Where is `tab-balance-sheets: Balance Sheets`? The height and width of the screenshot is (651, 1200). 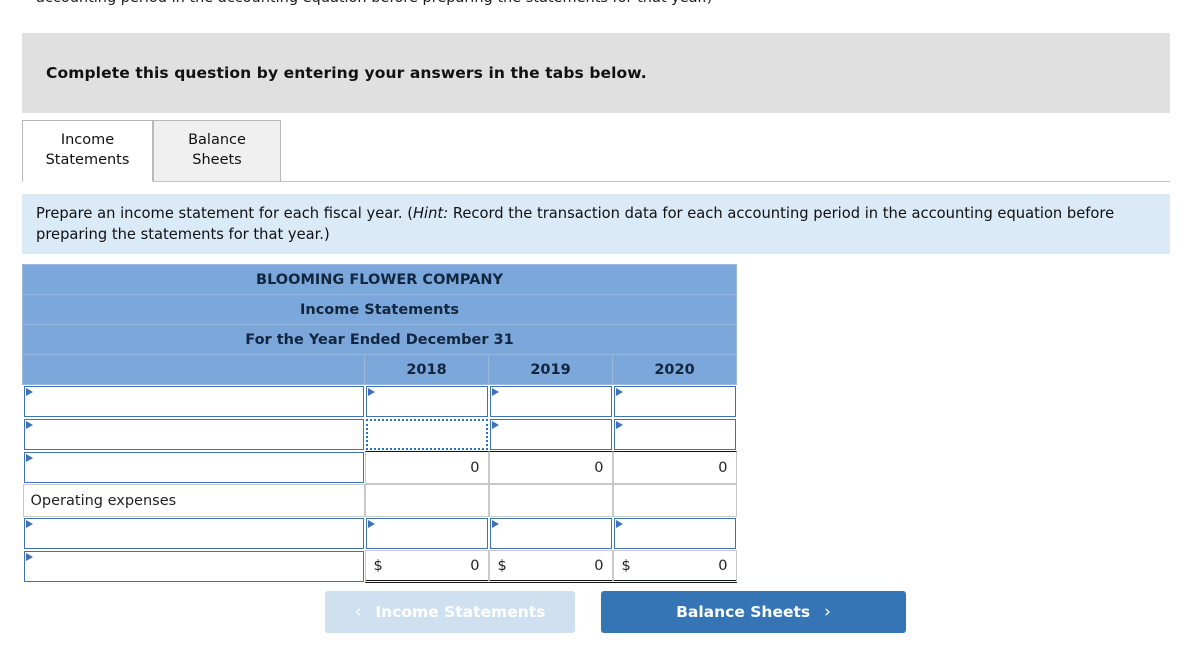 tab-balance-sheets: Balance Sheets is located at coordinates (217, 151).